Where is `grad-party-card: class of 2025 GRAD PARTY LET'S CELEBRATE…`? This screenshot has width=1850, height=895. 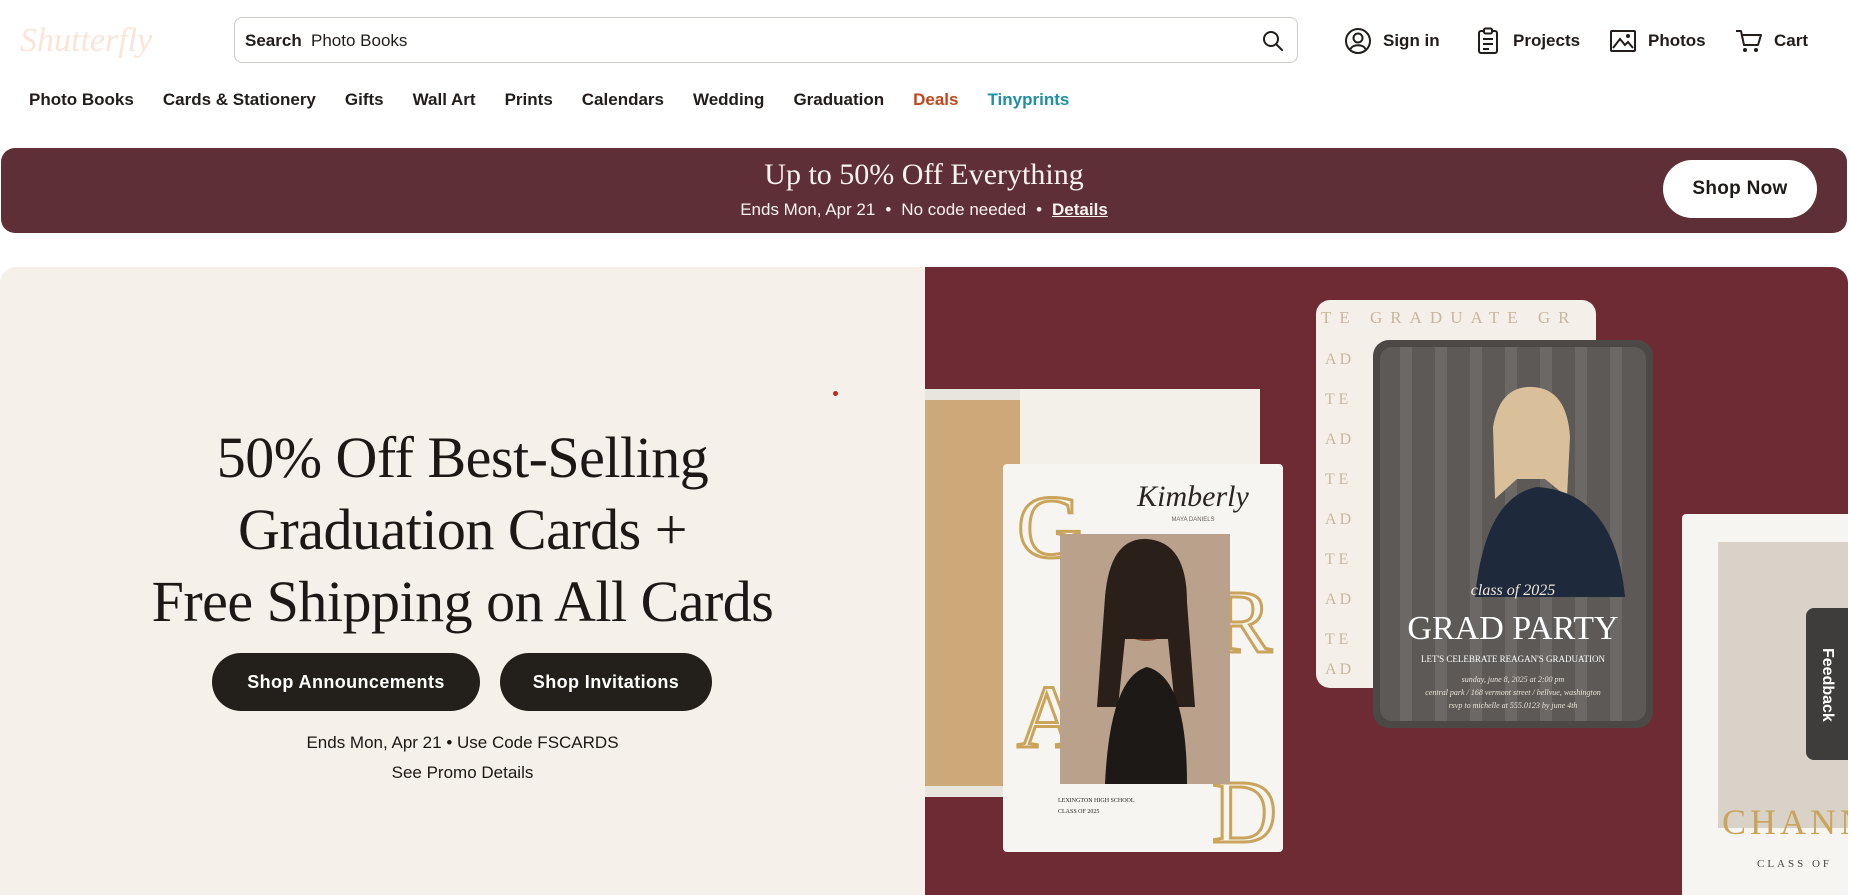 grad-party-card: class of 2025 GRAD PARTY LET'S CELEBRATE… is located at coordinates (1513, 534).